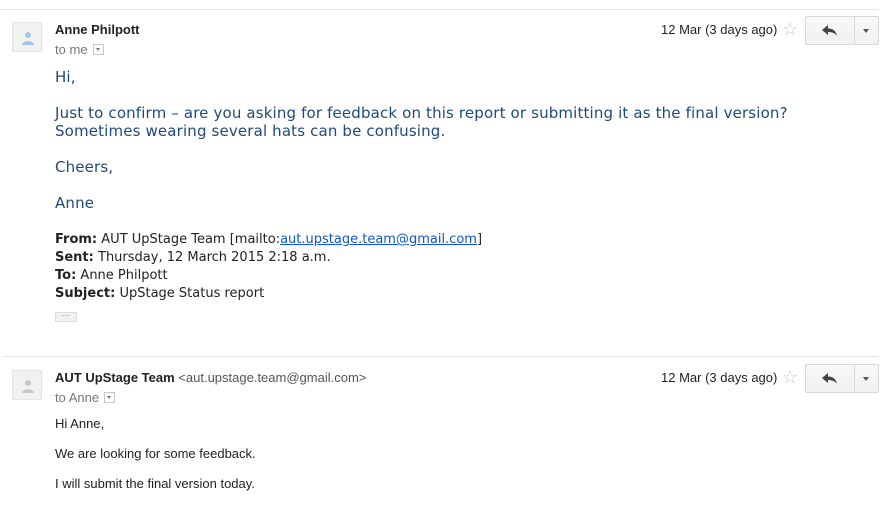 This screenshot has height=510, width=894. Describe the element at coordinates (65, 77) in the screenshot. I see `body-greeting: Hi,` at that location.